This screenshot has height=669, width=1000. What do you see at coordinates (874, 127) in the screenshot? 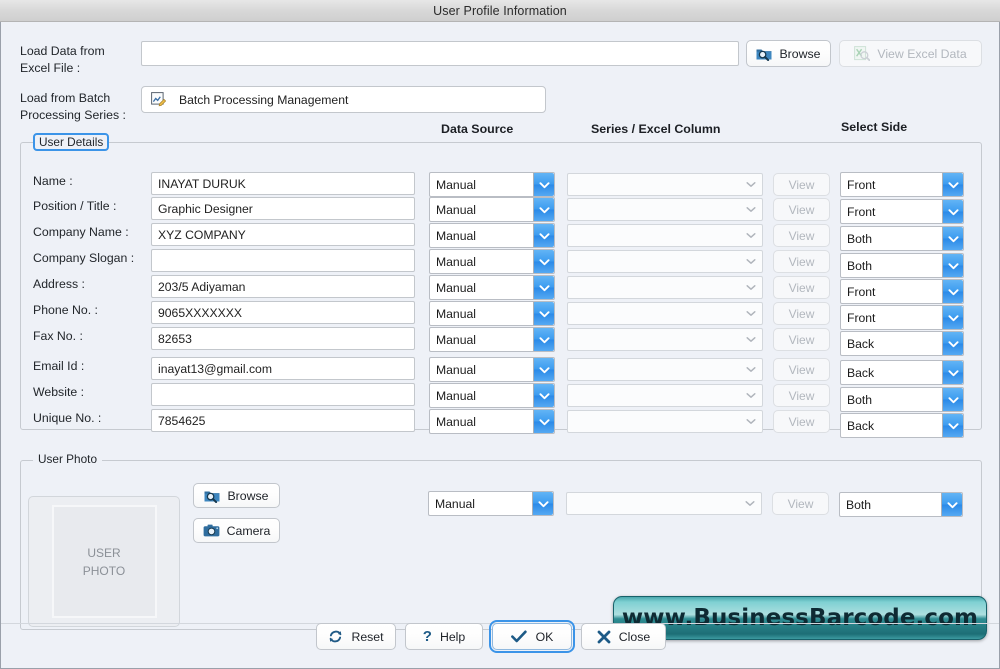
I see `column-header-select-side: Select Side` at bounding box center [874, 127].